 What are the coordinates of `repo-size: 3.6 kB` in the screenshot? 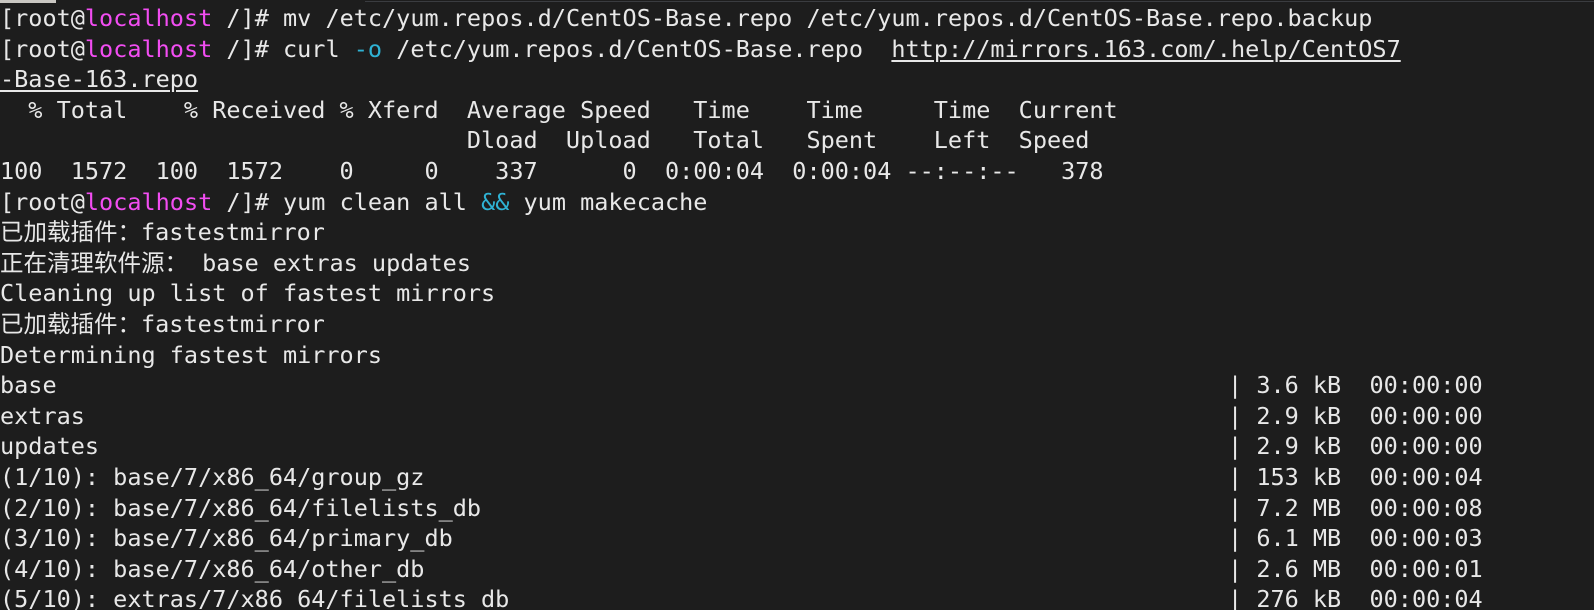 It's located at (1299, 385).